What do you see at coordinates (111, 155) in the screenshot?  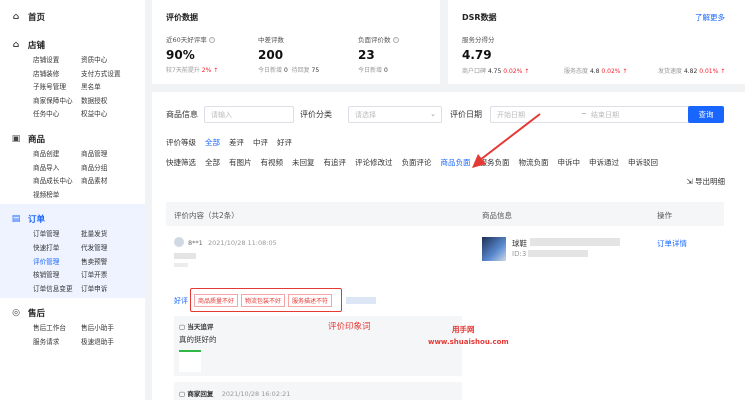 I see `sidebar-item: 商品管理` at bounding box center [111, 155].